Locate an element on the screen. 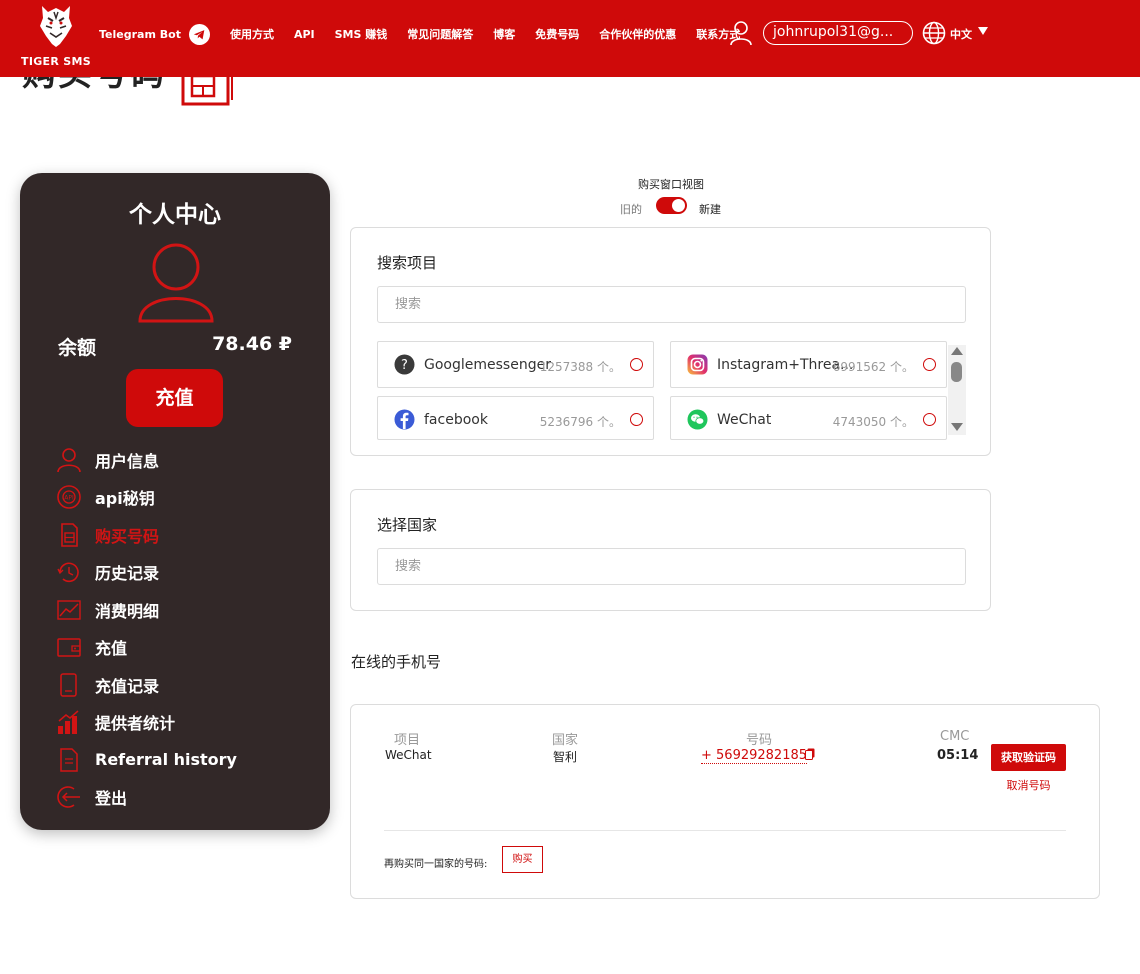 The height and width of the screenshot is (974, 1140). sidebar-item-top-up-history: 充值记录 is located at coordinates (186, 685).